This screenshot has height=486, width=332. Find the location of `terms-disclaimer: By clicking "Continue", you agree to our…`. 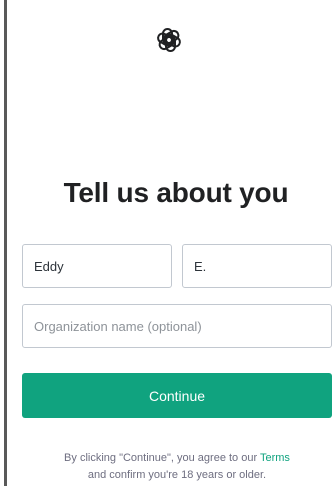

terms-disclaimer: By clicking "Continue", you agree to our… is located at coordinates (177, 467).